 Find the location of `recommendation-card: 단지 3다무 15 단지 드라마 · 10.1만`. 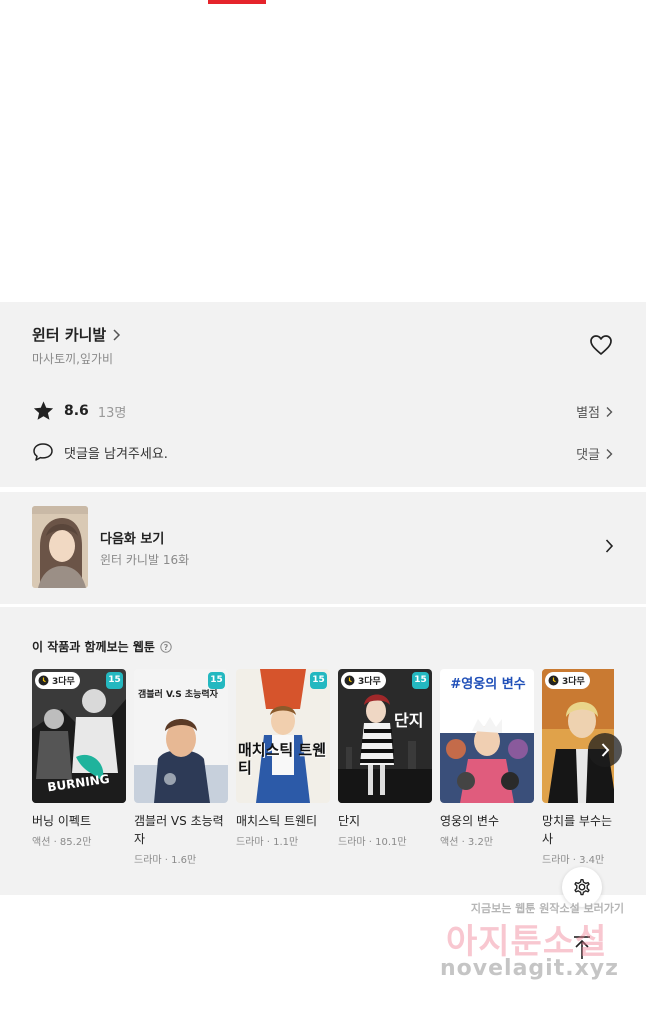

recommendation-card: 단지 3다무 15 단지 드라마 · 10.1만 is located at coordinates (385, 758).